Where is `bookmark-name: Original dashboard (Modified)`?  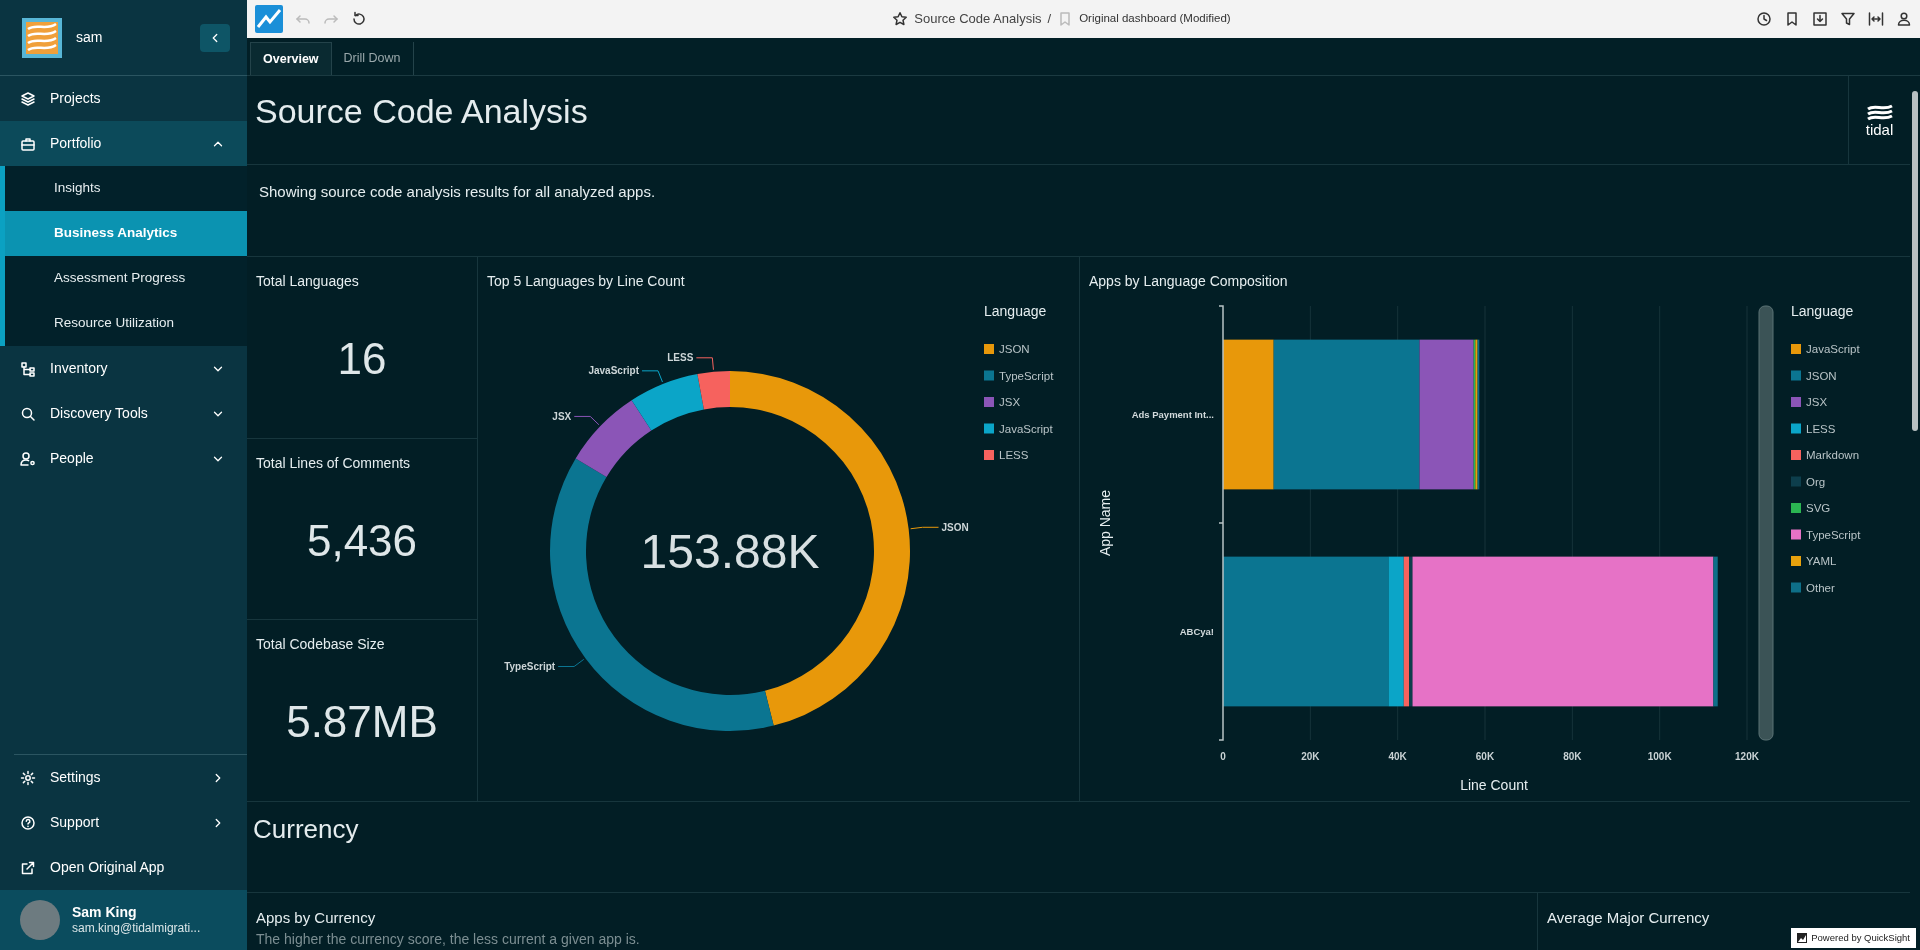 bookmark-name: Original dashboard (Modified) is located at coordinates (1155, 19).